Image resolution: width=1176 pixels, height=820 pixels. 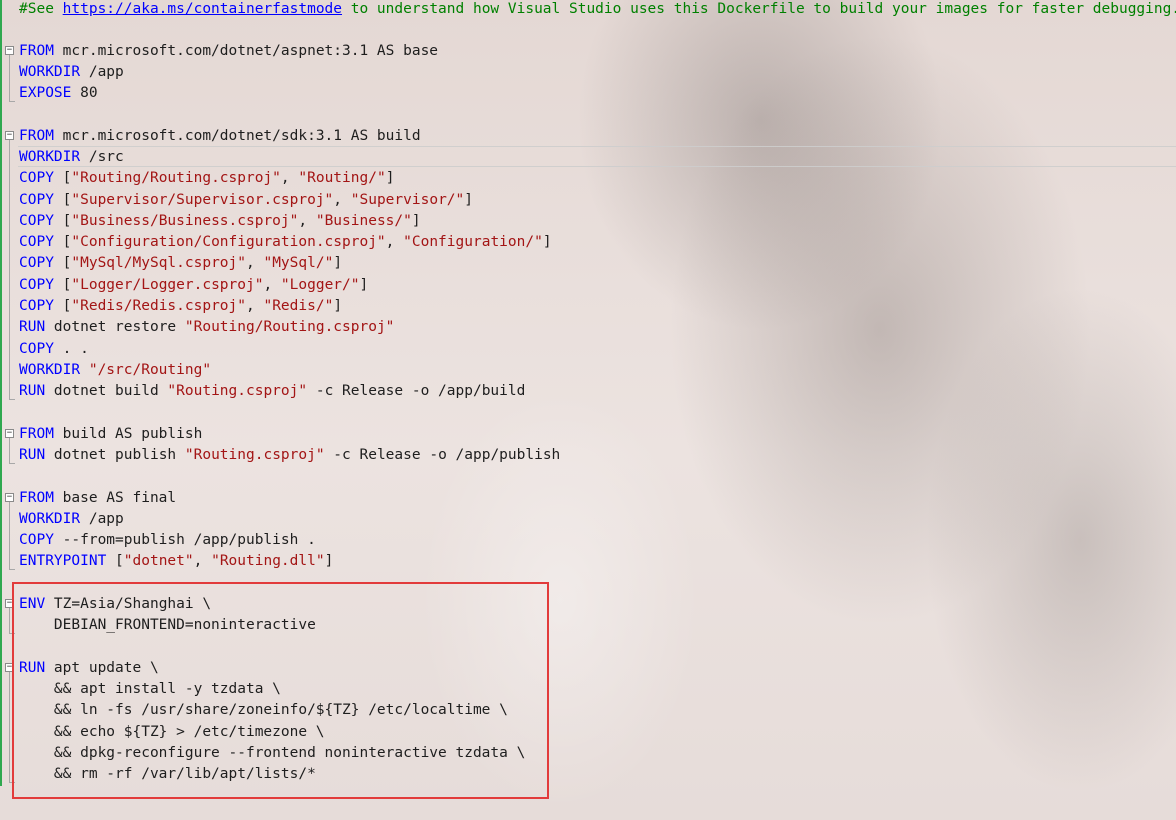 I want to click on code-line: DEBIAN_FRONTEND=noninteractive, so click(x=167, y=625).